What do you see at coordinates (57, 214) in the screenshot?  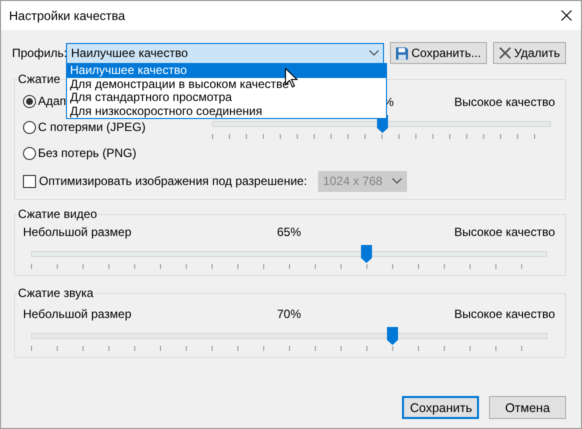 I see `group-title: Сжатие видео` at bounding box center [57, 214].